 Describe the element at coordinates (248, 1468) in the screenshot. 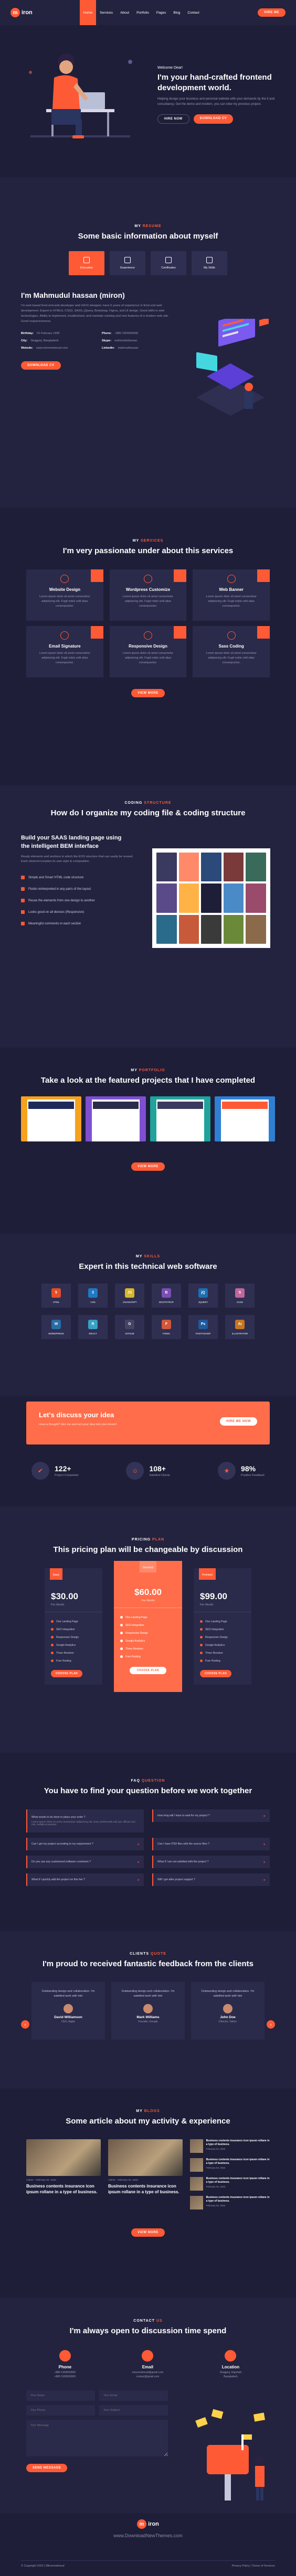

I see `stat-number: 98%` at that location.